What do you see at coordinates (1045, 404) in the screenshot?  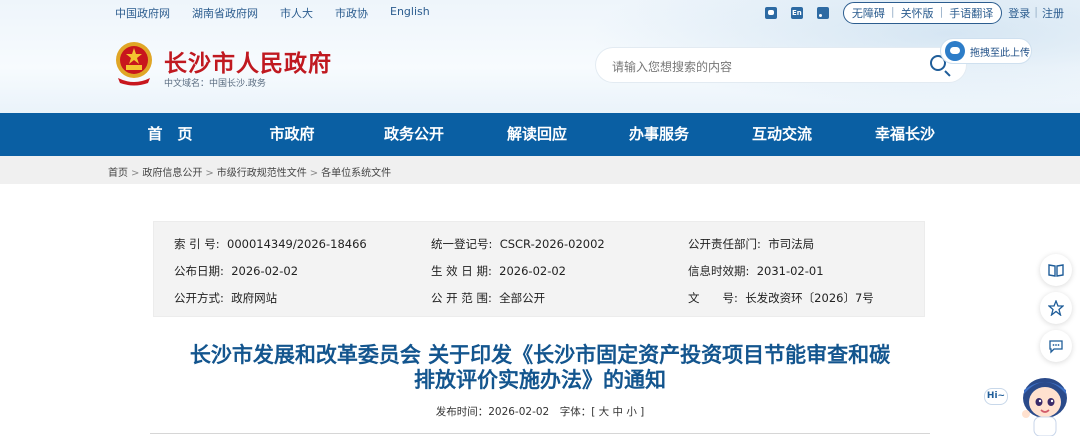 I see `assistant-avatar-icon` at bounding box center [1045, 404].